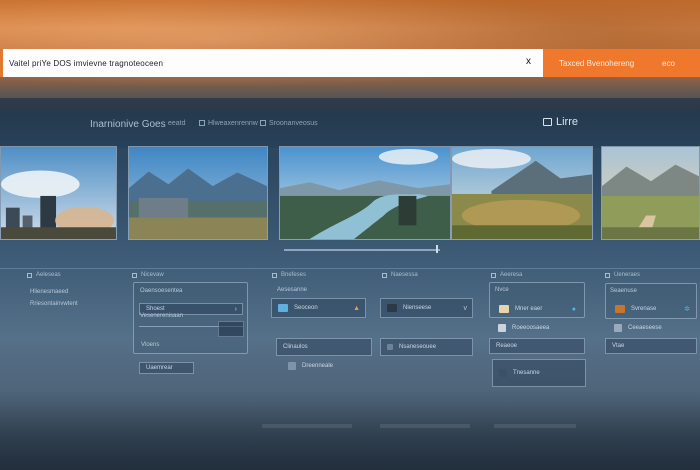 The image size is (700, 470). I want to click on image-icon, so click(283, 308).